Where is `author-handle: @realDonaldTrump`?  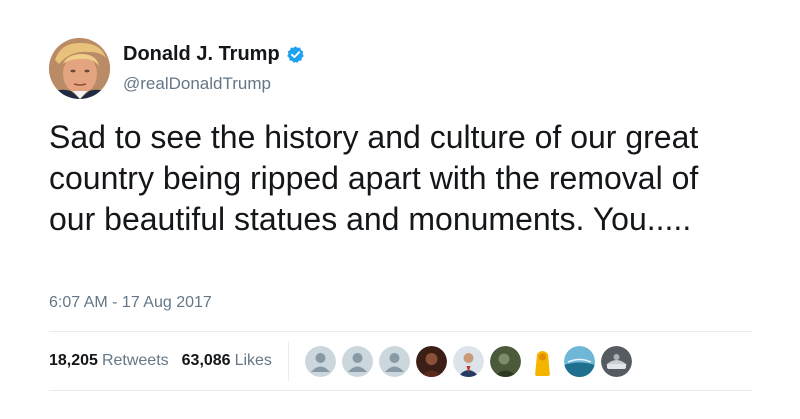
author-handle: @realDonaldTrump is located at coordinates (197, 84).